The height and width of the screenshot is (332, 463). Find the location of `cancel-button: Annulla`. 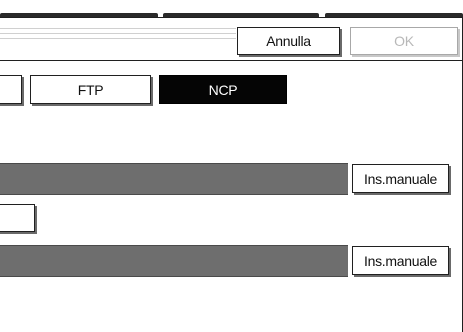

cancel-button: Annulla is located at coordinates (288, 41).